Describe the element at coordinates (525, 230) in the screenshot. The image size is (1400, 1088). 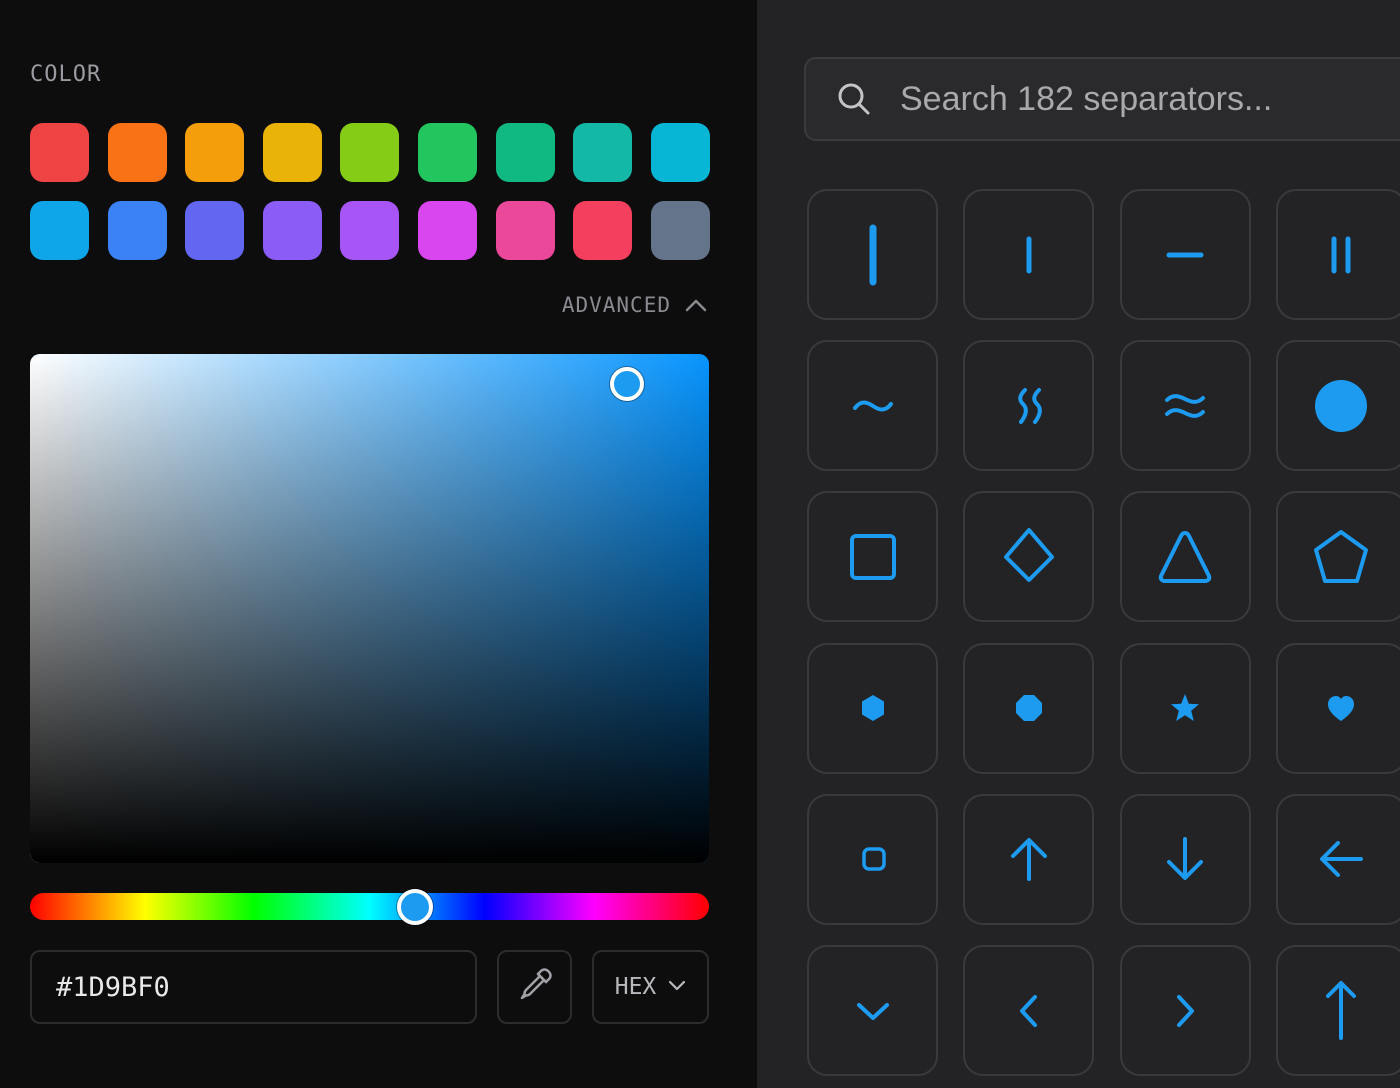
I see `color-swatch-pink` at that location.